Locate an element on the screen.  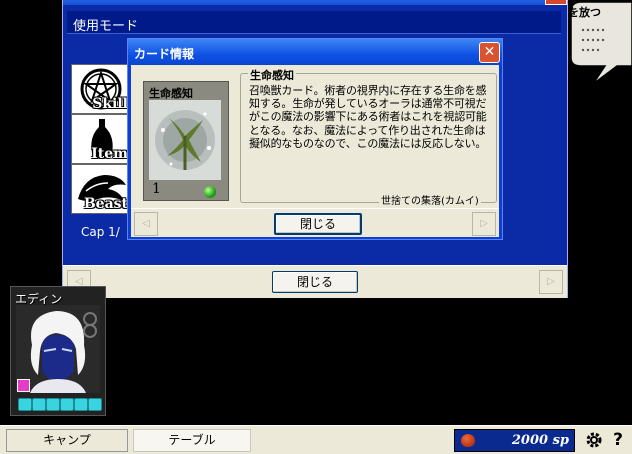
description-title: 生命感知 is located at coordinates (272, 75).